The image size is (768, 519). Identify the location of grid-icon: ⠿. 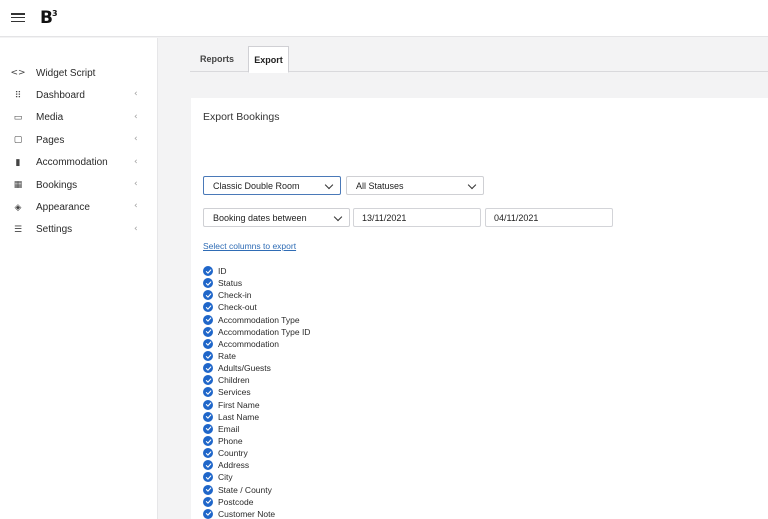
(18, 95).